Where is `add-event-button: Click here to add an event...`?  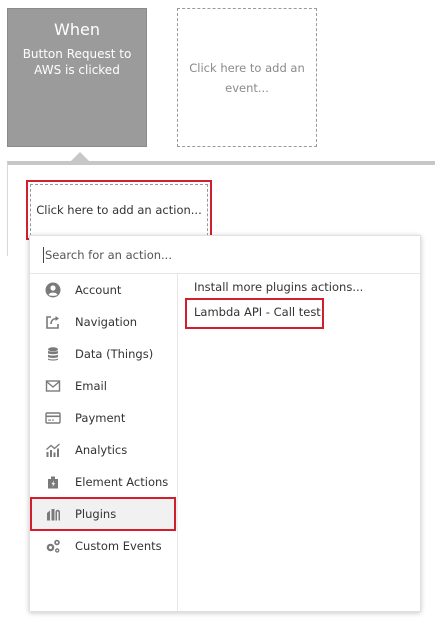
add-event-button: Click here to add an event... is located at coordinates (247, 77).